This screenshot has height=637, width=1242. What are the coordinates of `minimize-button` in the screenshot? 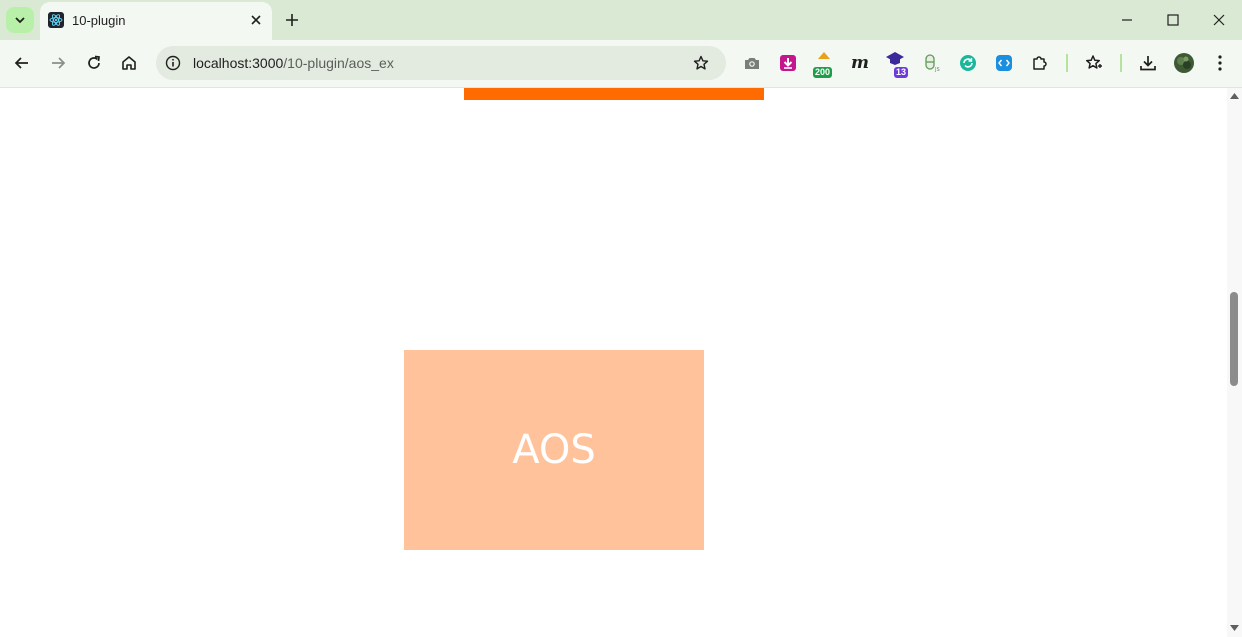 It's located at (1127, 20).